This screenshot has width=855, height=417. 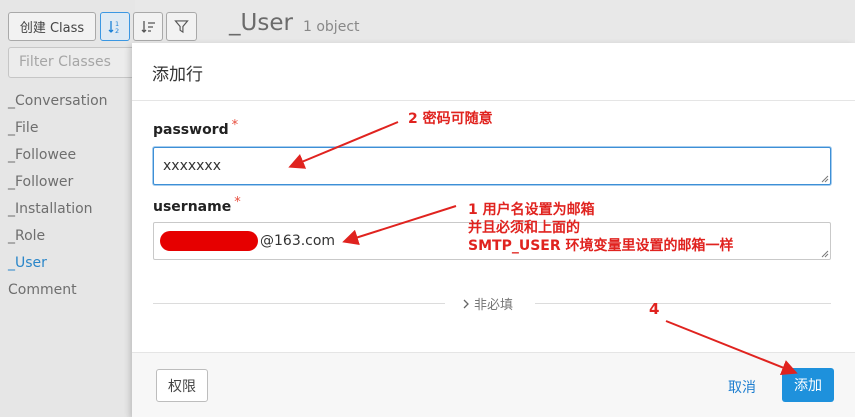 I want to click on password-value: xxxxxxx, so click(x=192, y=166).